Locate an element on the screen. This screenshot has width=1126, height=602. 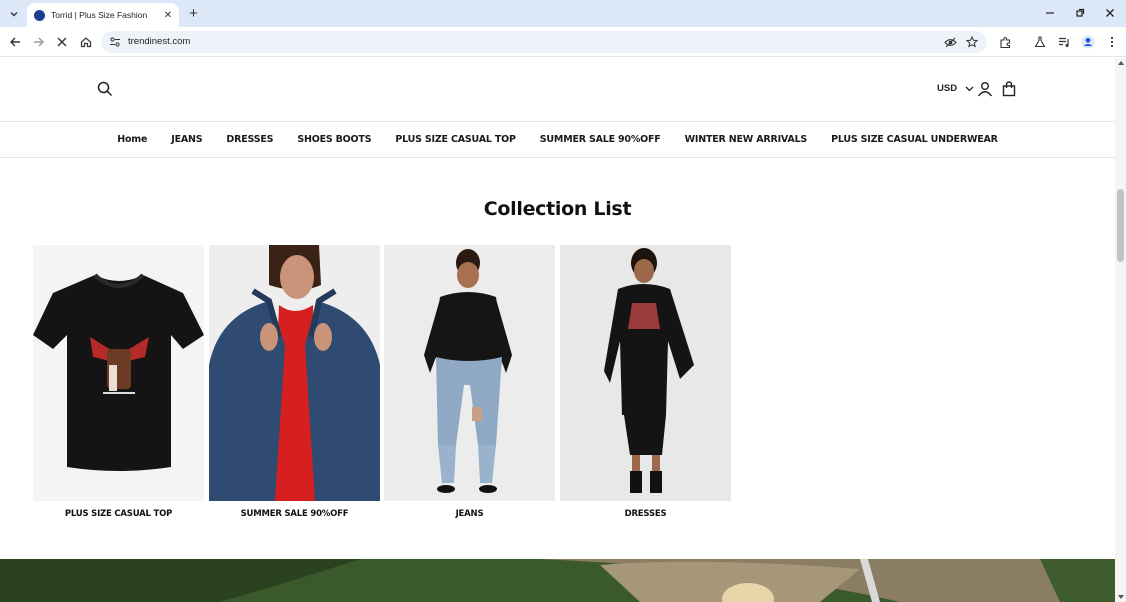
collection-card-plus-size-casual-top: PLUS SIZE CASUAL TOP is located at coordinates (118, 382).